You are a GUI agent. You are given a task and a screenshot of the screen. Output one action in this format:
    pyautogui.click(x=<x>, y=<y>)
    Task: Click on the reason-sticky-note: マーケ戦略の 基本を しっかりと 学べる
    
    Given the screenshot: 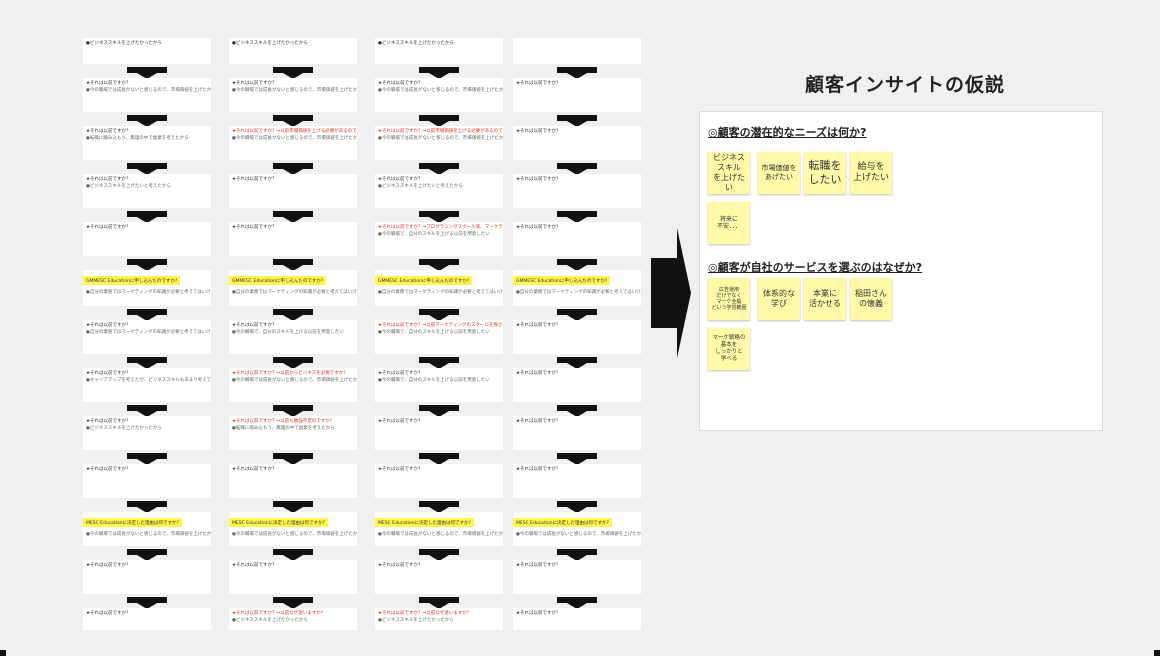 What is the action you would take?
    pyautogui.click(x=729, y=349)
    